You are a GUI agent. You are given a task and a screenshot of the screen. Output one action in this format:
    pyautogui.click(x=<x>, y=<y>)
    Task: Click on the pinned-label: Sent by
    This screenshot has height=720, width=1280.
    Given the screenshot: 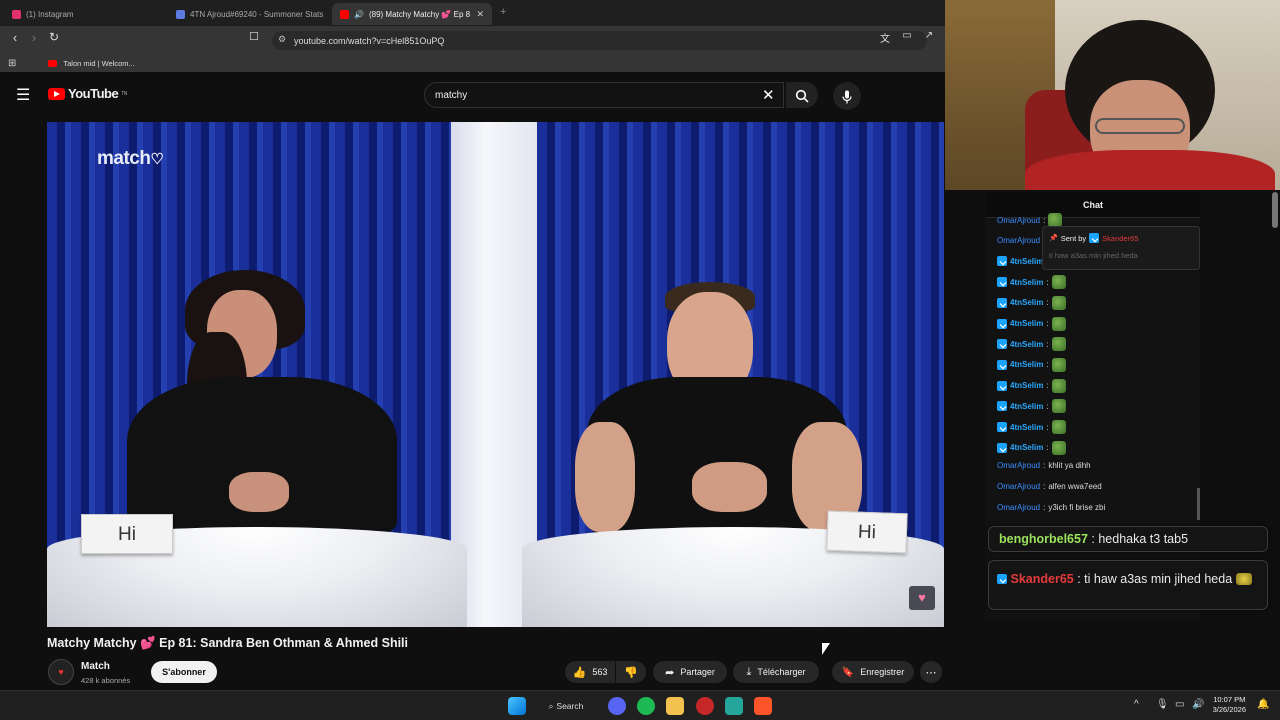 What is the action you would take?
    pyautogui.click(x=1073, y=238)
    